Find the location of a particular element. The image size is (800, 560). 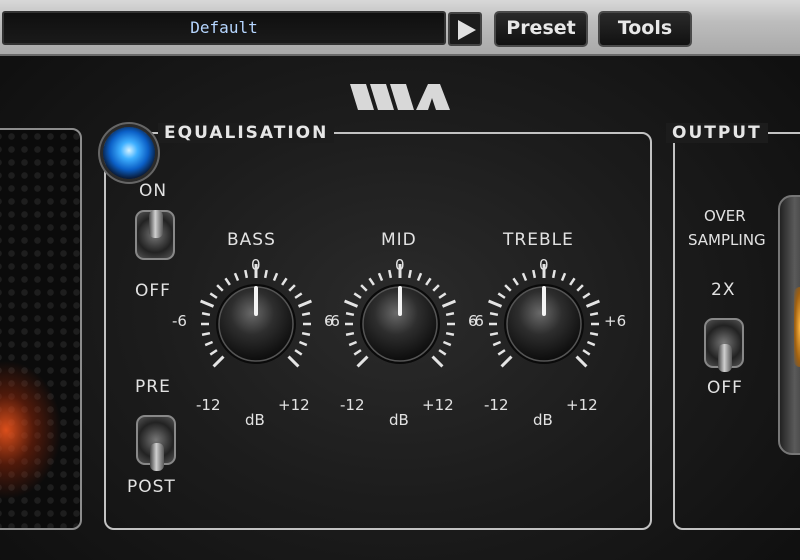

mid-knob-group is located at coordinates (400, 337).